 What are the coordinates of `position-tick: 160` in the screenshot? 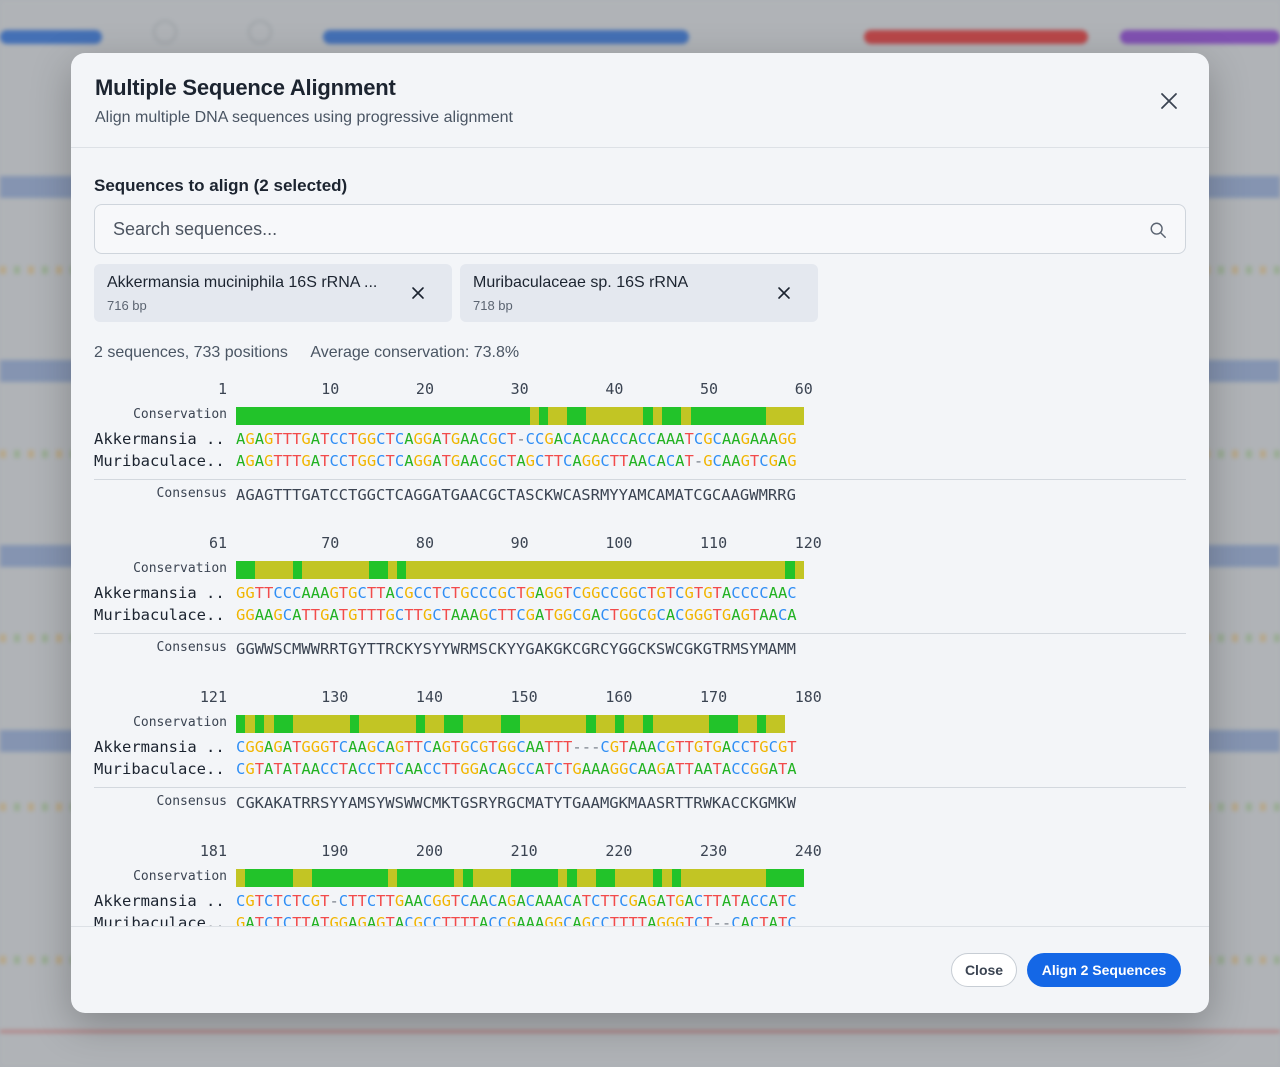 It's located at (619, 697).